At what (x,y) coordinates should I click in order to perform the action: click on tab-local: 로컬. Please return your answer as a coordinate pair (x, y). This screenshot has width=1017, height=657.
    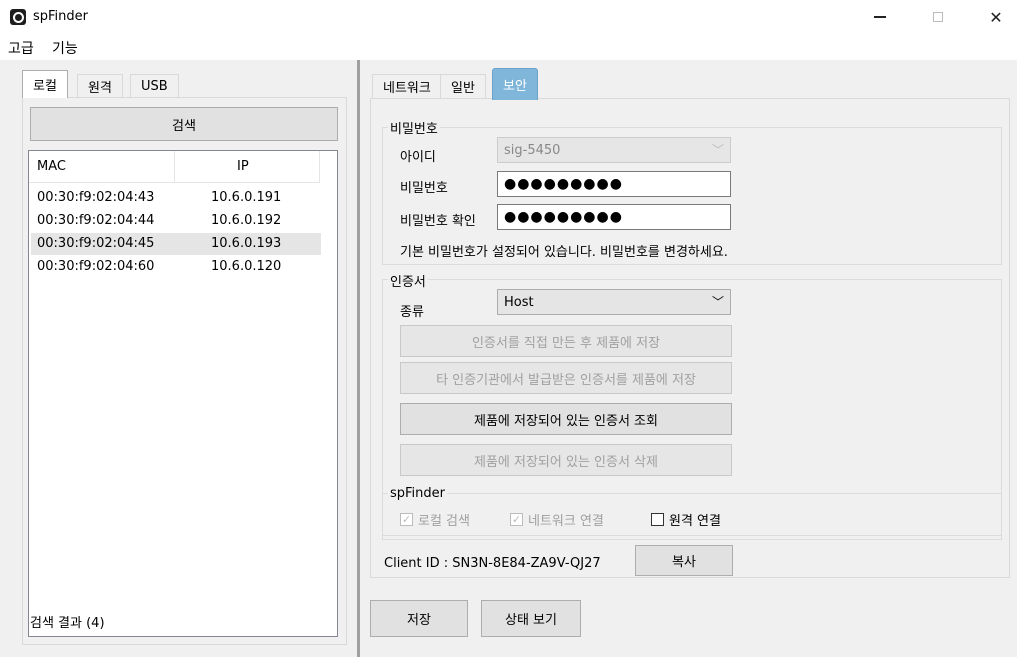
    Looking at the image, I should click on (45, 84).